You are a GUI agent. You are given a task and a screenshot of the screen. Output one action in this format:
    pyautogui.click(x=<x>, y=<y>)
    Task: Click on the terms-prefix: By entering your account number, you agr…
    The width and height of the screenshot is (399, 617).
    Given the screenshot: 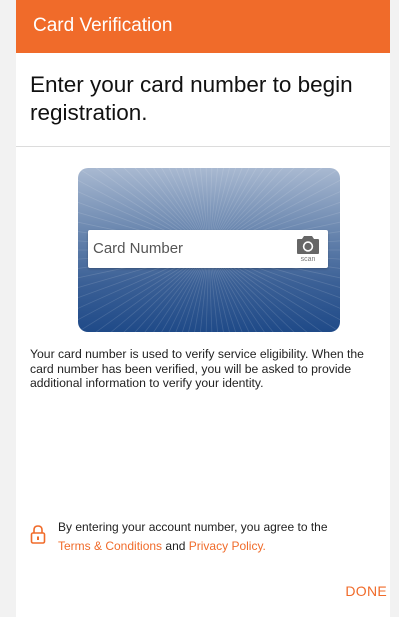 What is the action you would take?
    pyautogui.click(x=193, y=527)
    